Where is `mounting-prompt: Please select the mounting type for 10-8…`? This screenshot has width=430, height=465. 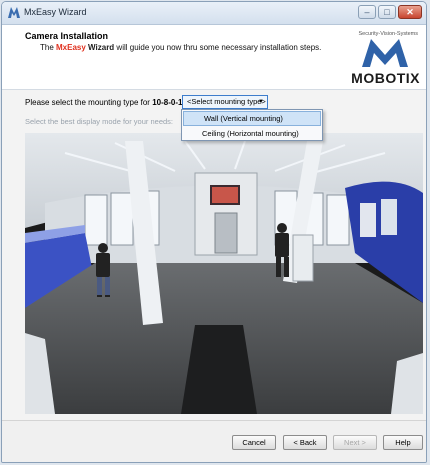
mounting-prompt: Please select the mounting type for 10-8… is located at coordinates (109, 102).